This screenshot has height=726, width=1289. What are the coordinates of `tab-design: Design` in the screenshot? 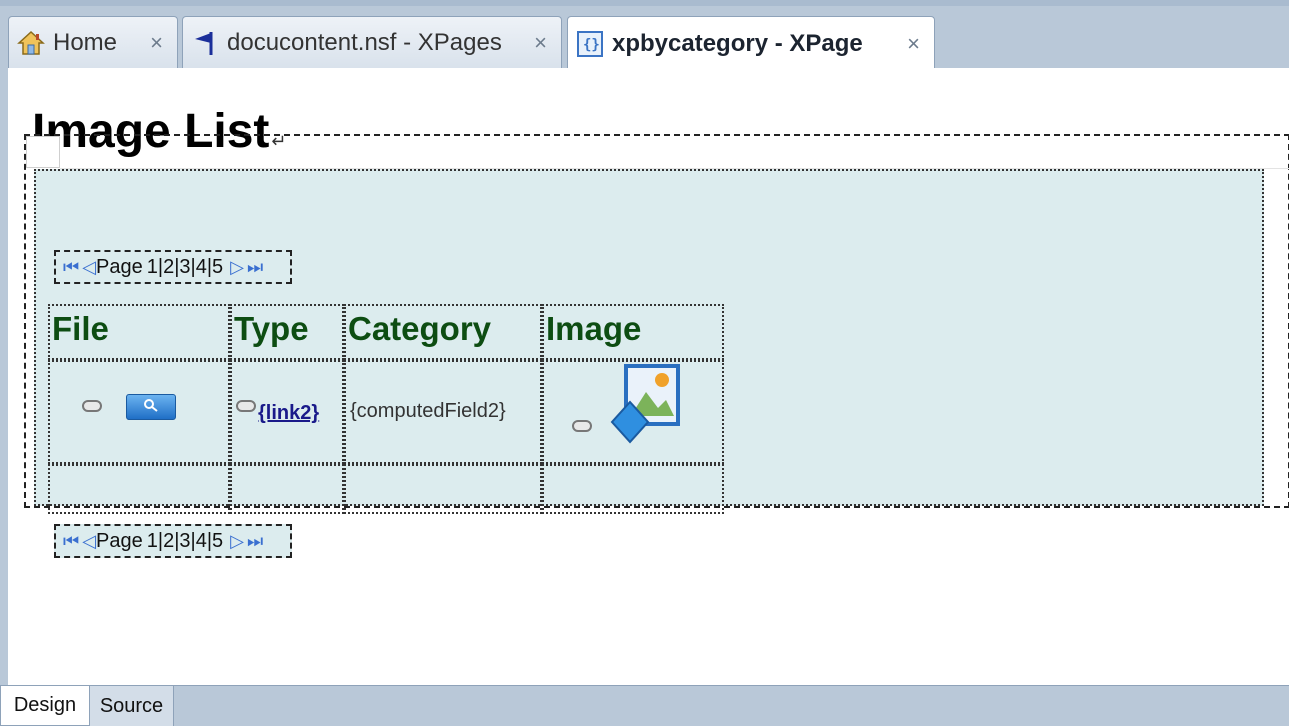 It's located at (45, 706).